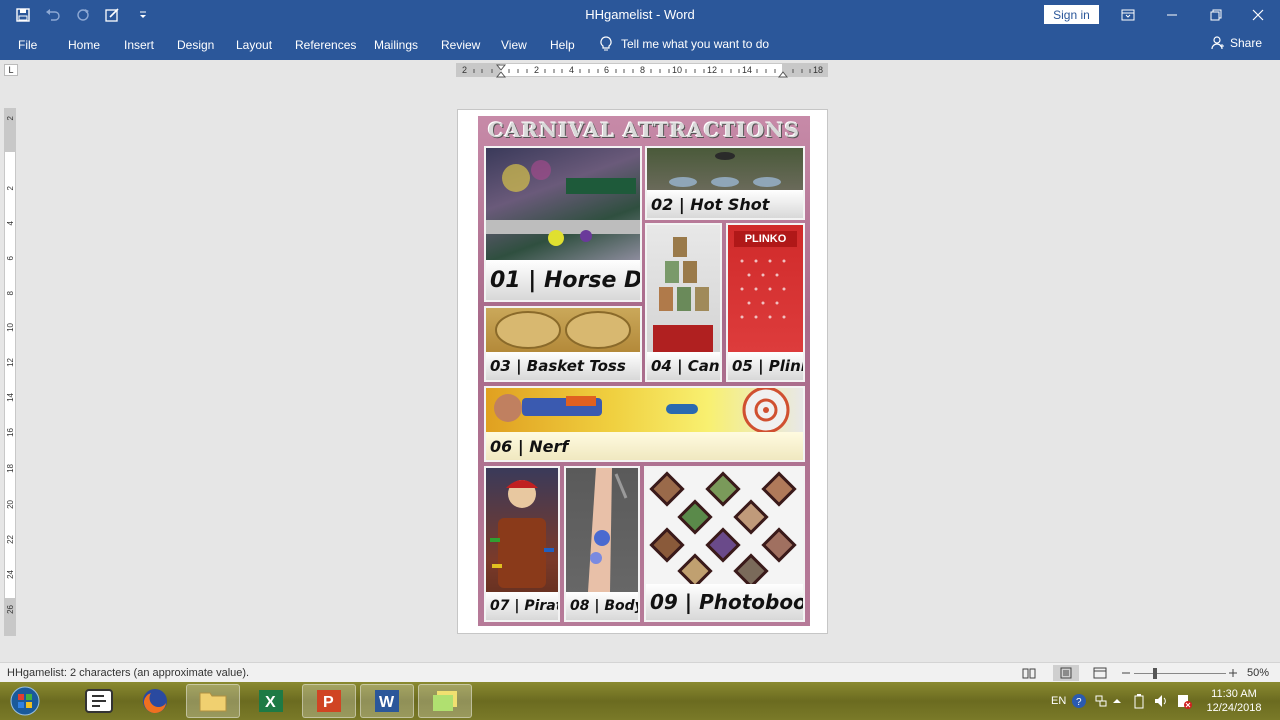 This screenshot has height=720, width=1280. Describe the element at coordinates (640, 701) in the screenshot. I see `taskbar: X P W EN ? 11:30 AM 12/24/2018` at that location.